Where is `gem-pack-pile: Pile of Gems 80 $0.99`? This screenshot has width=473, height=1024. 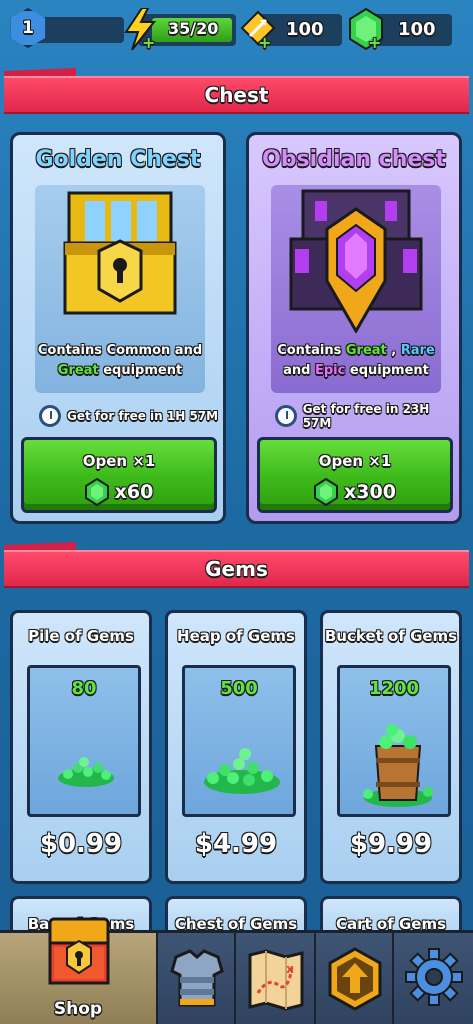
gem-pack-pile: Pile of Gems 80 $0.99 is located at coordinates (81, 747).